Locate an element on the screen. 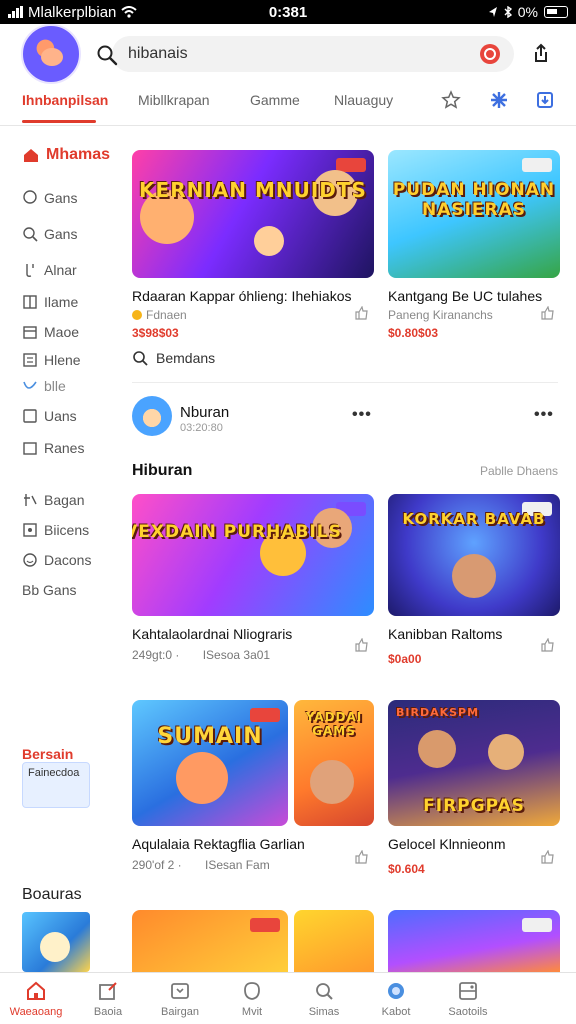 Image resolution: width=576 pixels, height=1024 pixels. message-icon is located at coordinates (30, 416).